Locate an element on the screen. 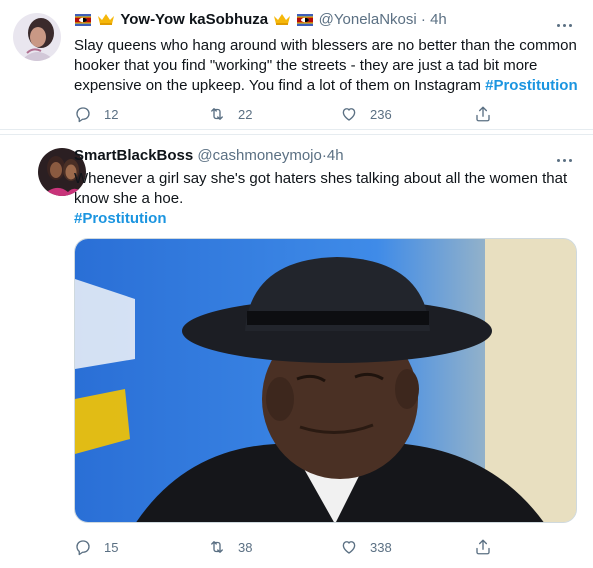  display-name: SmartBlackBoss is located at coordinates (133, 155).